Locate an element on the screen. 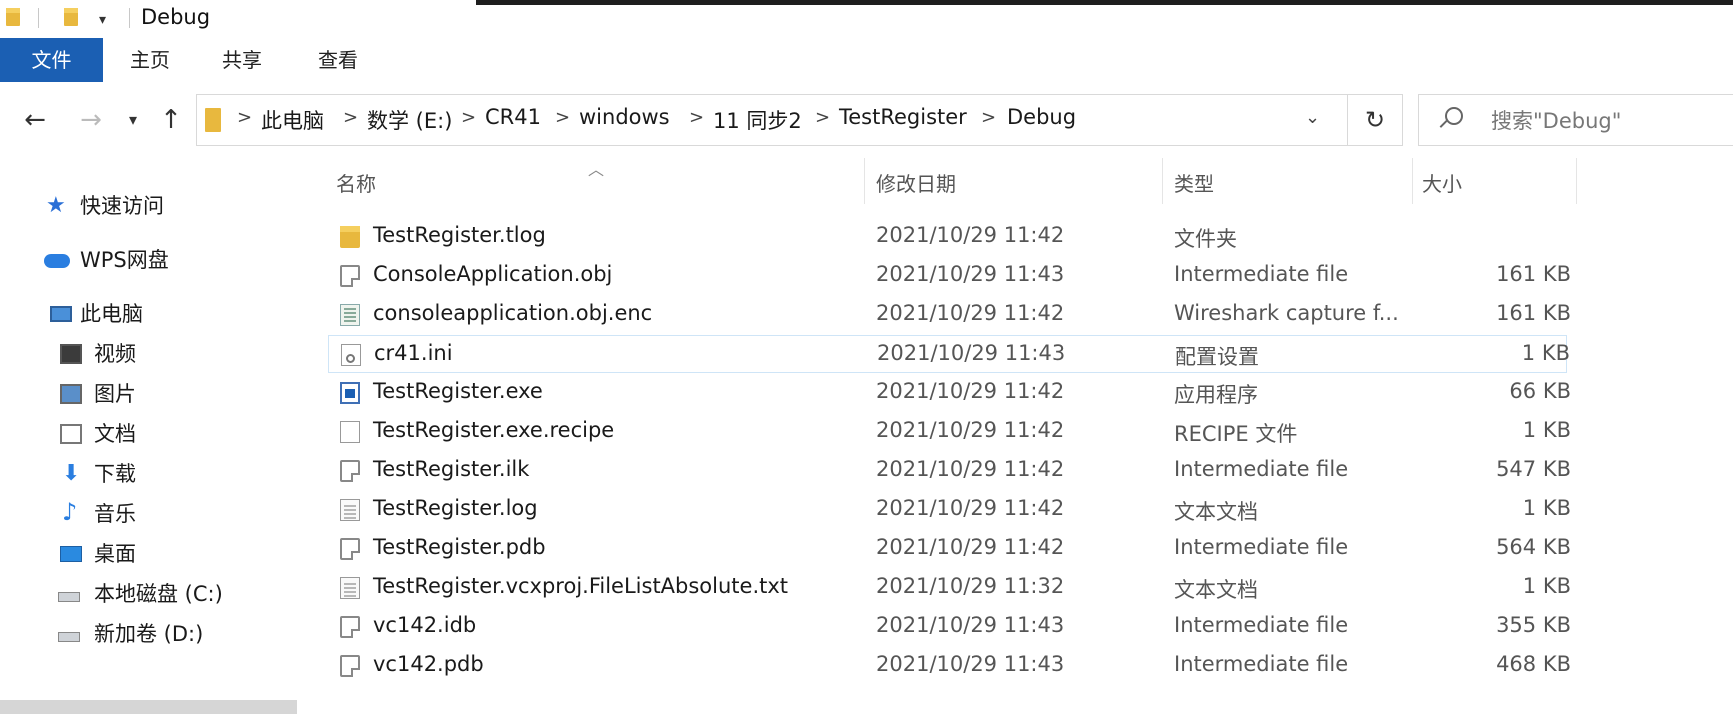 This screenshot has width=1733, height=714. breadcrumb-windows: windows is located at coordinates (624, 117).